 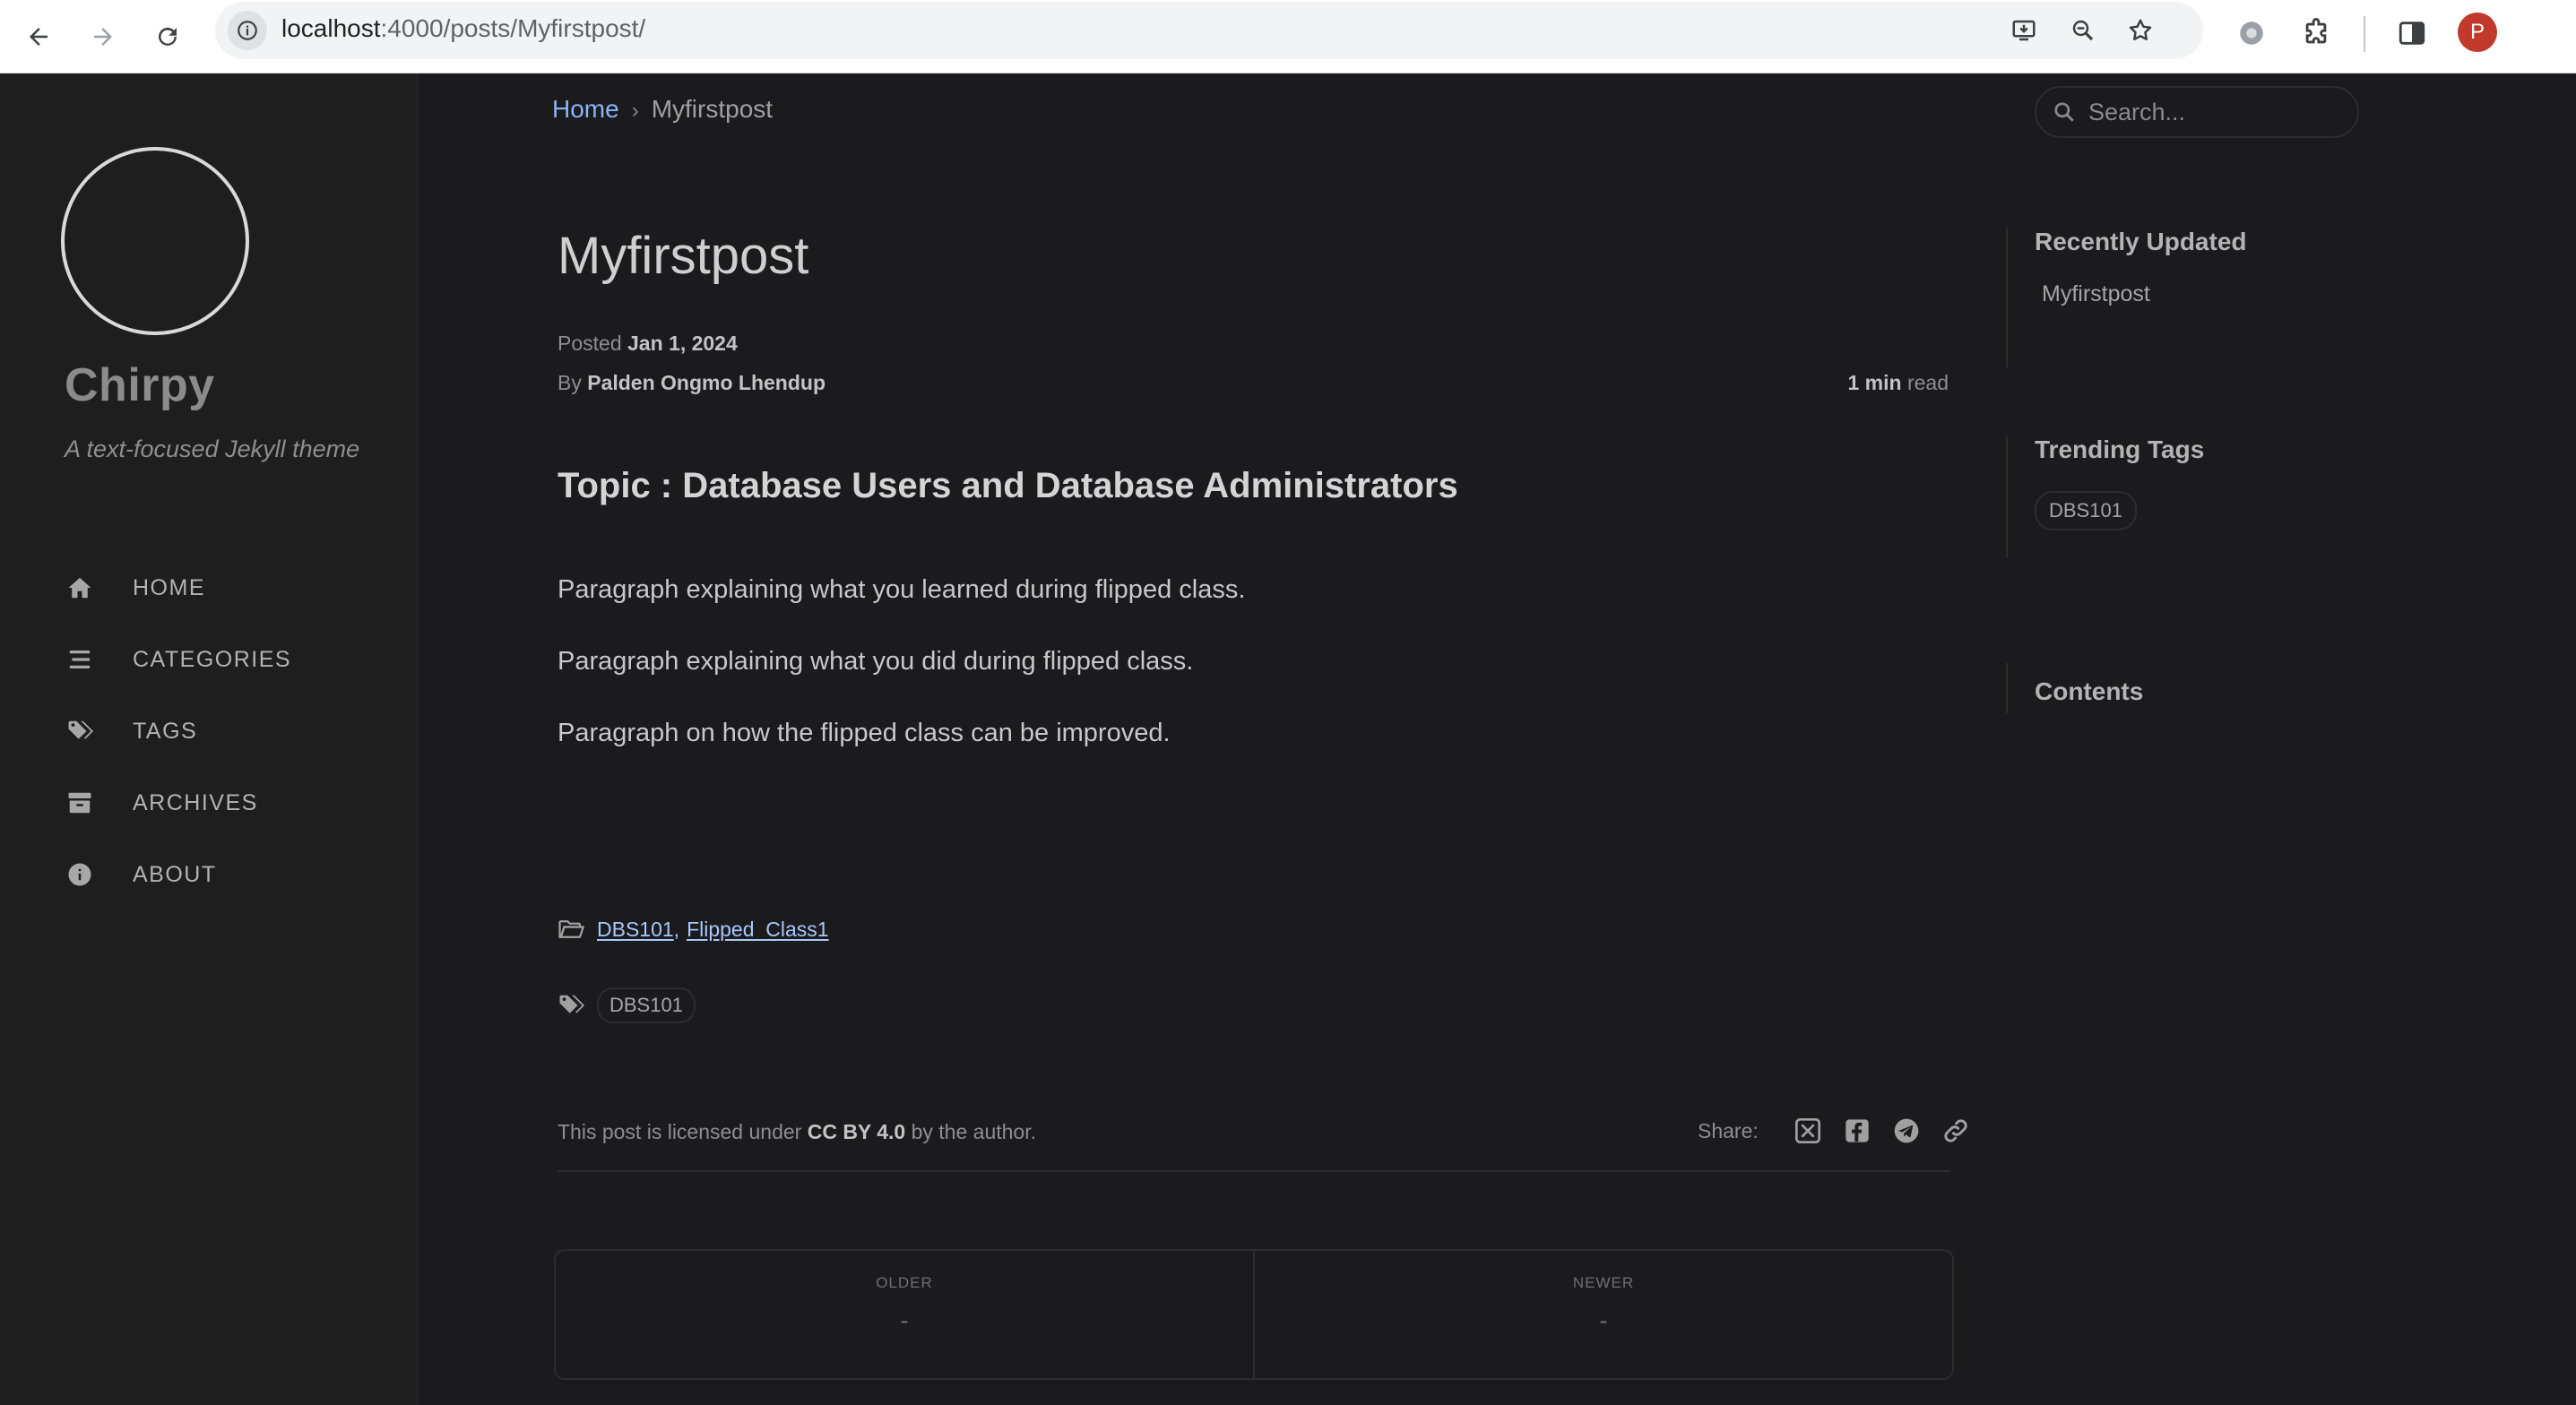 I want to click on site-subtitle: A text-focused Jekyll theme, so click(x=212, y=449).